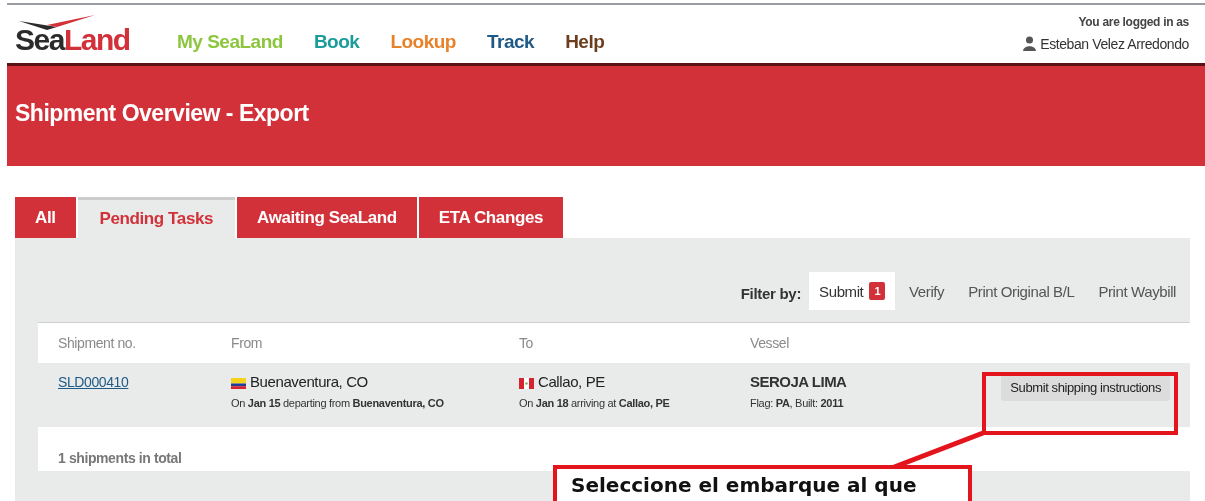 Image resolution: width=1205 pixels, height=501 pixels. What do you see at coordinates (1030, 43) in the screenshot?
I see `user-icon` at bounding box center [1030, 43].